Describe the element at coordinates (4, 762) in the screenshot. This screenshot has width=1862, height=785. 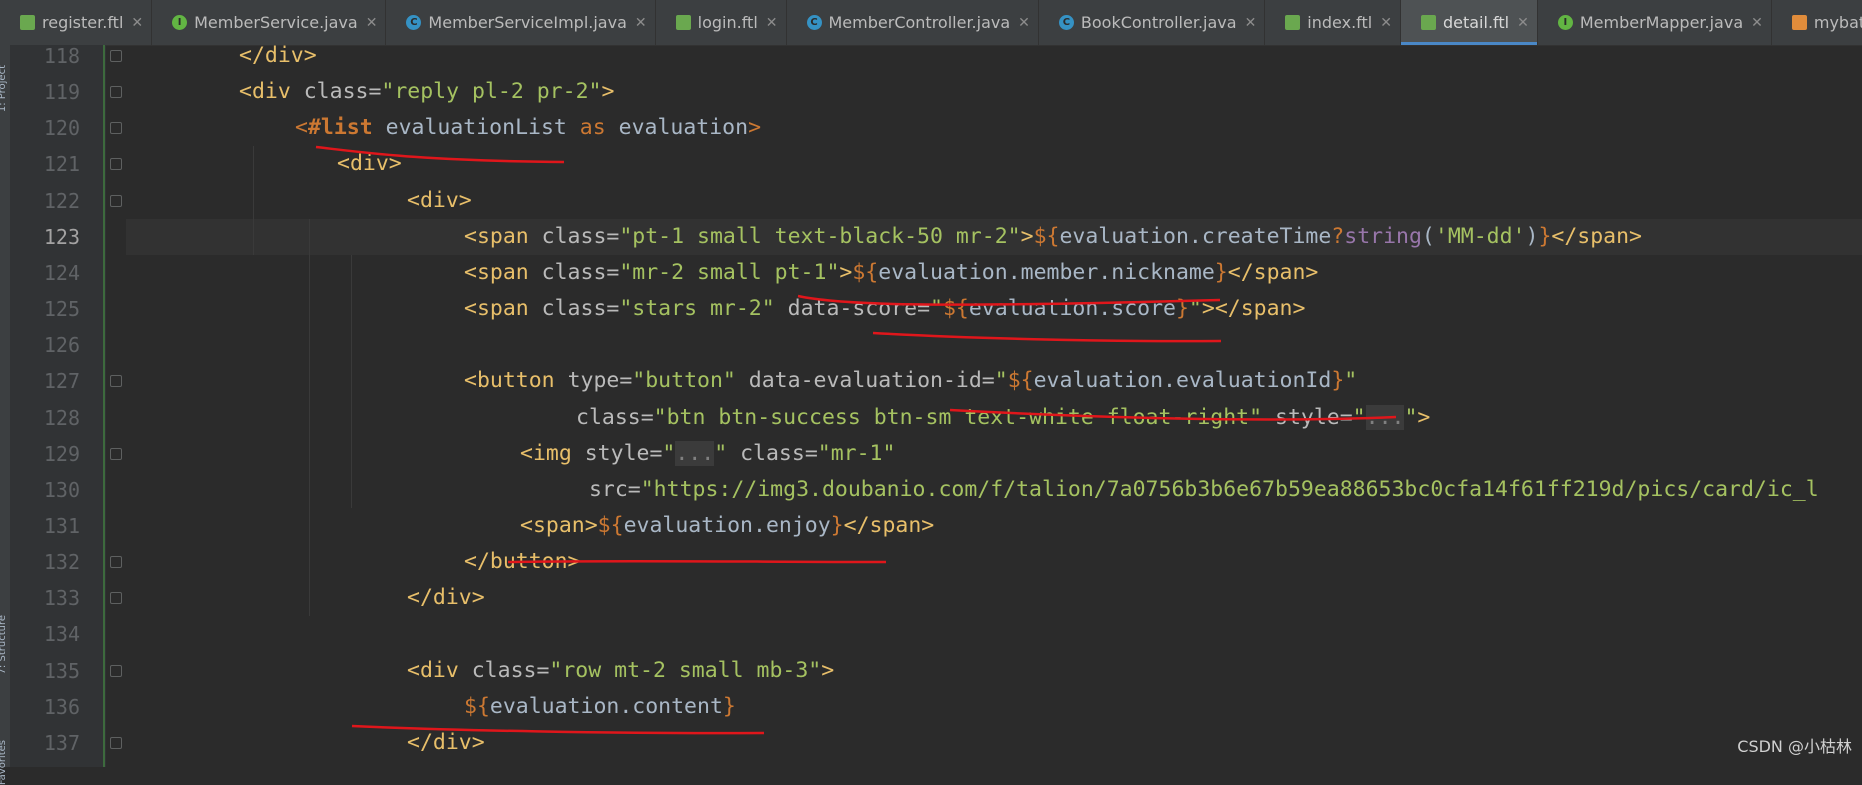
I see `favorites-tool-tab: Favorites` at that location.